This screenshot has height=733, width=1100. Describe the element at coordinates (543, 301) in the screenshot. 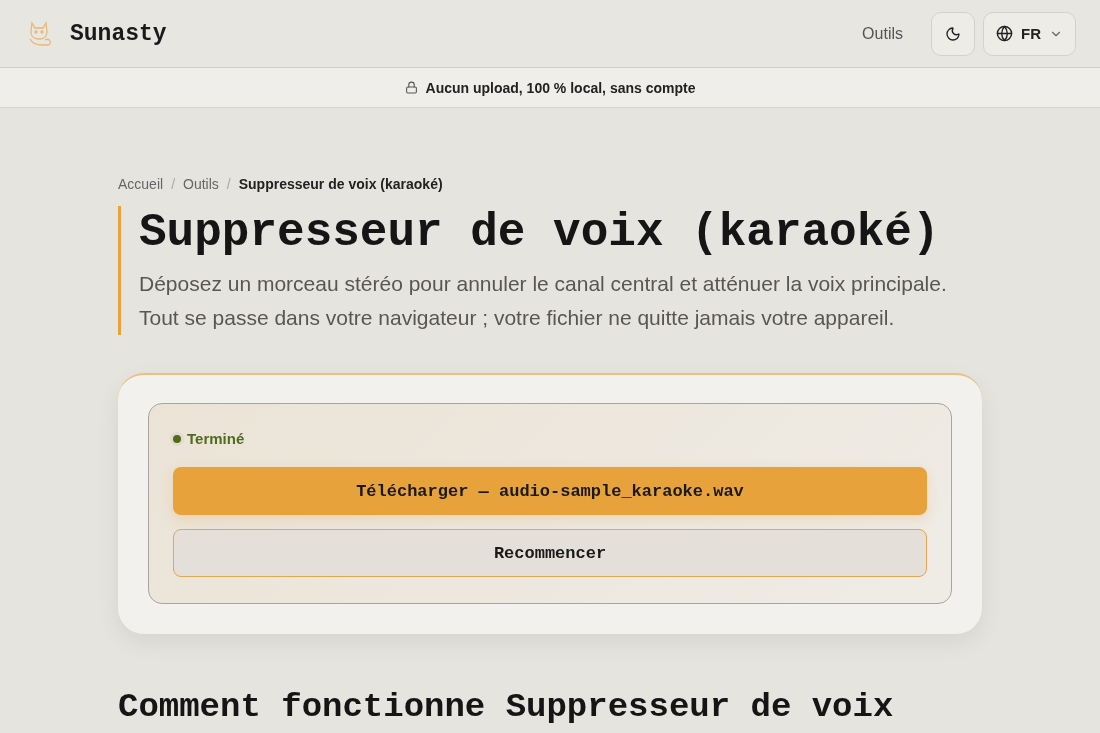

I see `page-description: Déposez un morceau stéréo pour annuler le canal central et atténuer la voix principale. Tout se passe dans votre navigateur ; votre fichier ne quitte jamais votre appareil.` at that location.